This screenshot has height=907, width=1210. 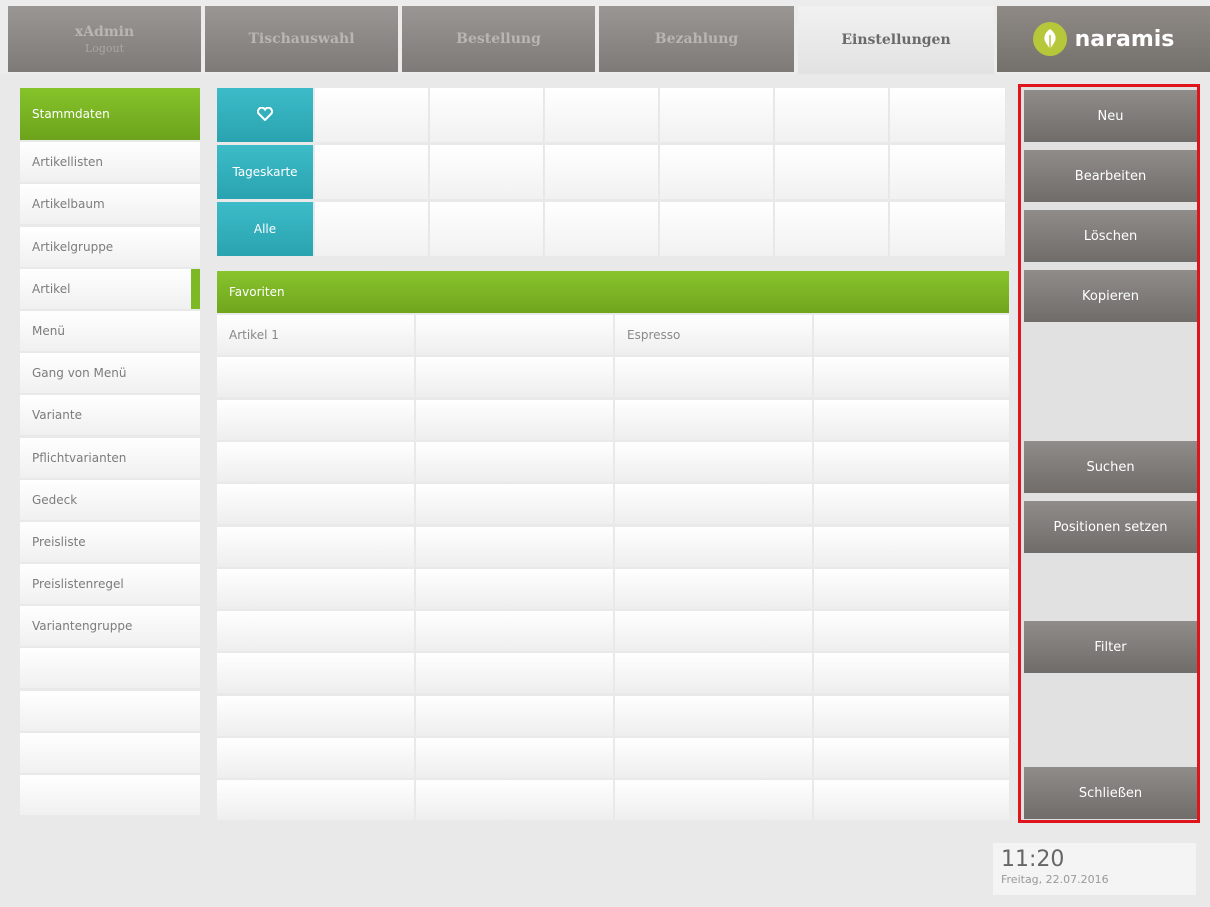 I want to click on sidebar-item-gang-von-menu: Gang von Menü, so click(x=110, y=373).